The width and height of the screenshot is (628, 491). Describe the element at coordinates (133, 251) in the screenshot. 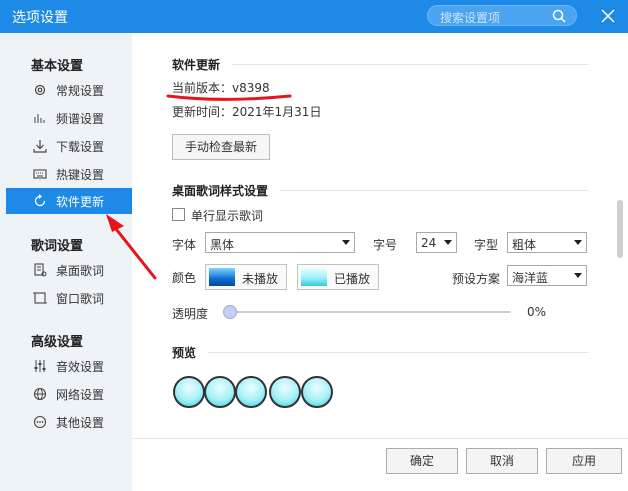

I see `annotation-arrow-shaft` at that location.